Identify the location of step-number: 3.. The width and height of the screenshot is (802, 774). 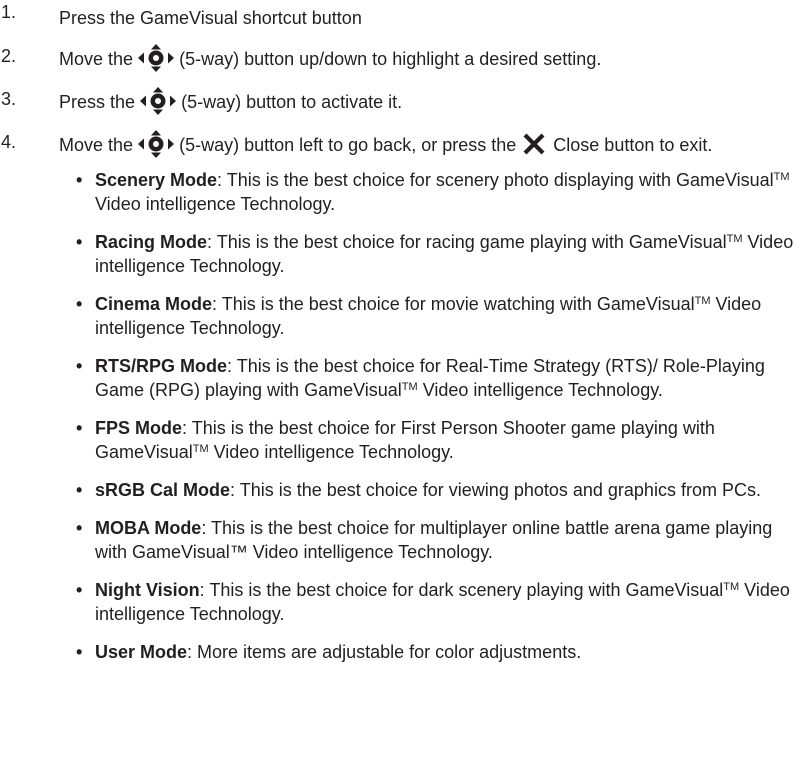
(9, 99).